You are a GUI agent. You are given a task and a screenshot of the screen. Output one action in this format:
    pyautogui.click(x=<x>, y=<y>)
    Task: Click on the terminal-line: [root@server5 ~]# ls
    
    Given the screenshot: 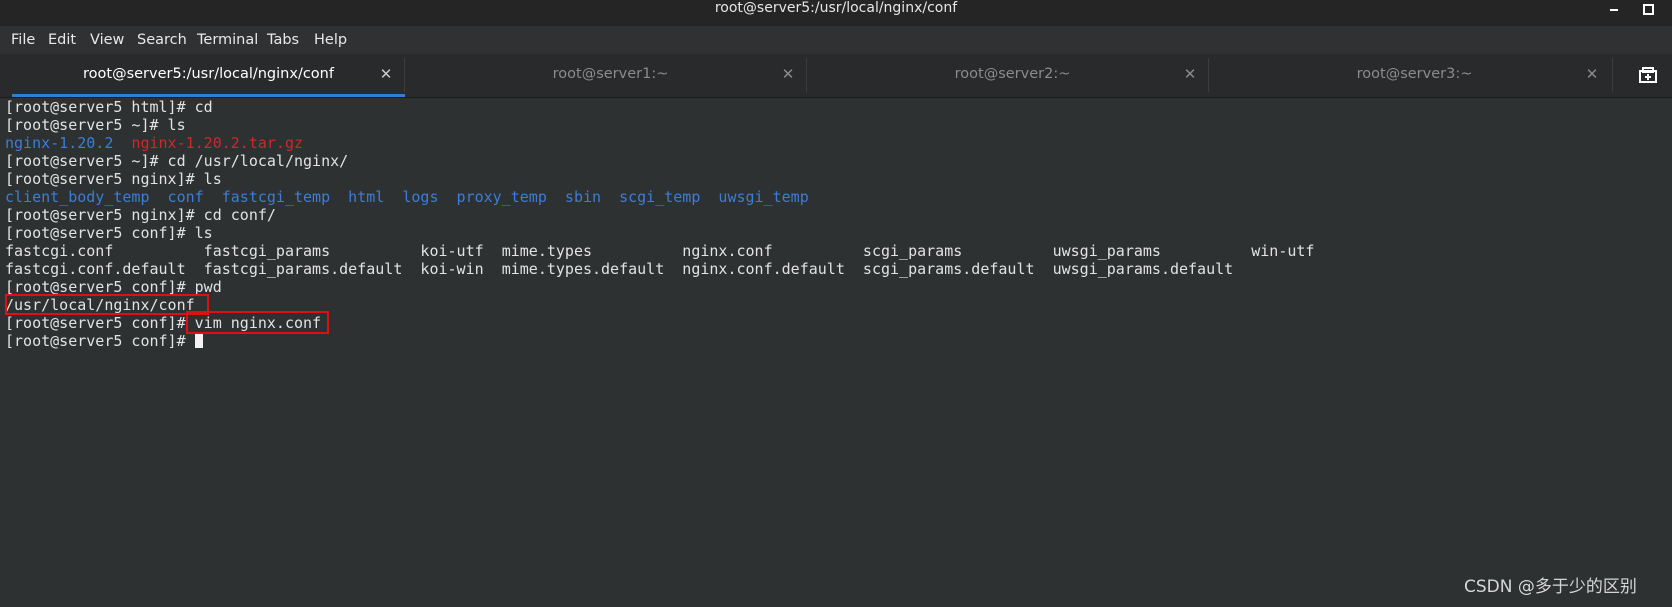 What is the action you would take?
    pyautogui.click(x=659, y=125)
    